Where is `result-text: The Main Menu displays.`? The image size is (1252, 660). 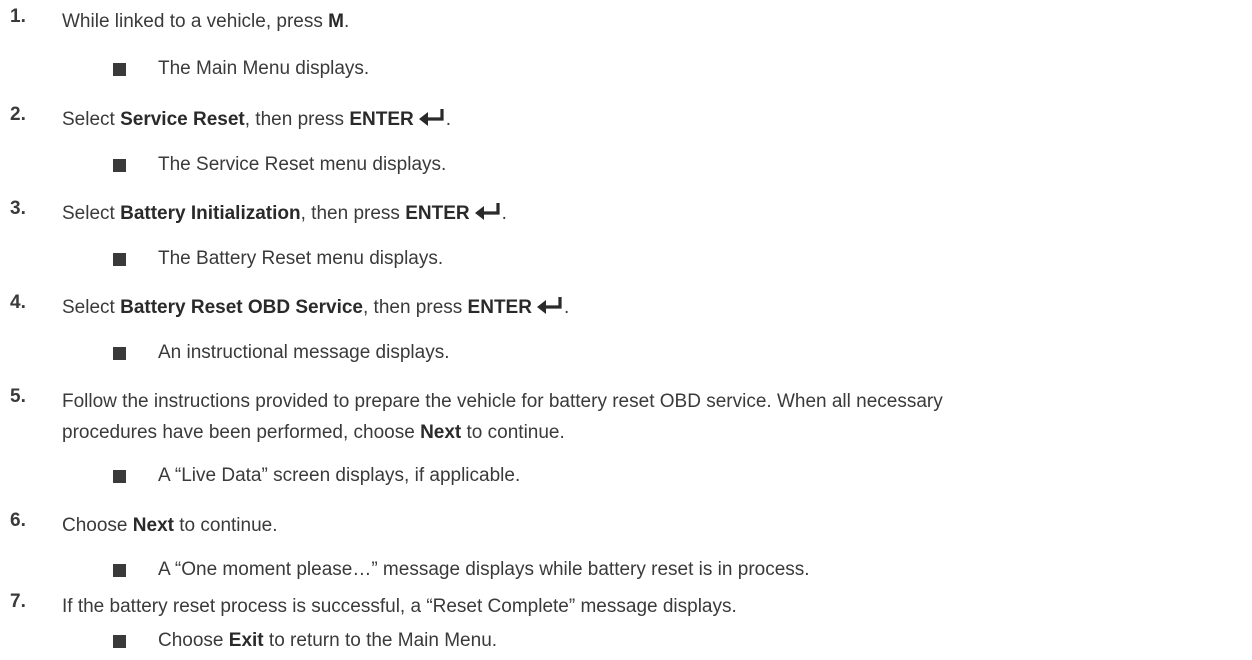
result-text: The Main Menu displays. is located at coordinates (264, 68).